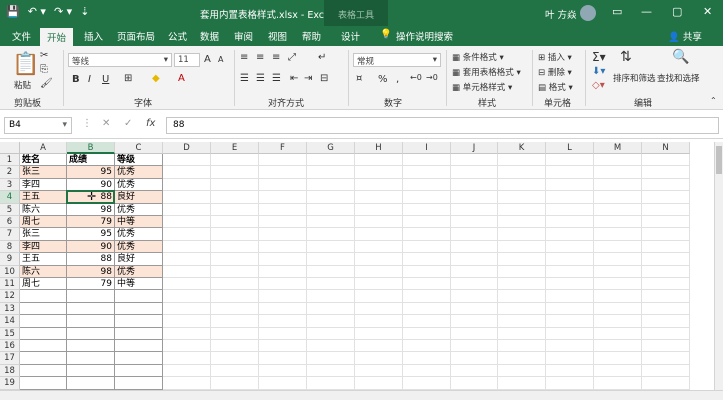  I want to click on tab-file: 文件, so click(21, 36).